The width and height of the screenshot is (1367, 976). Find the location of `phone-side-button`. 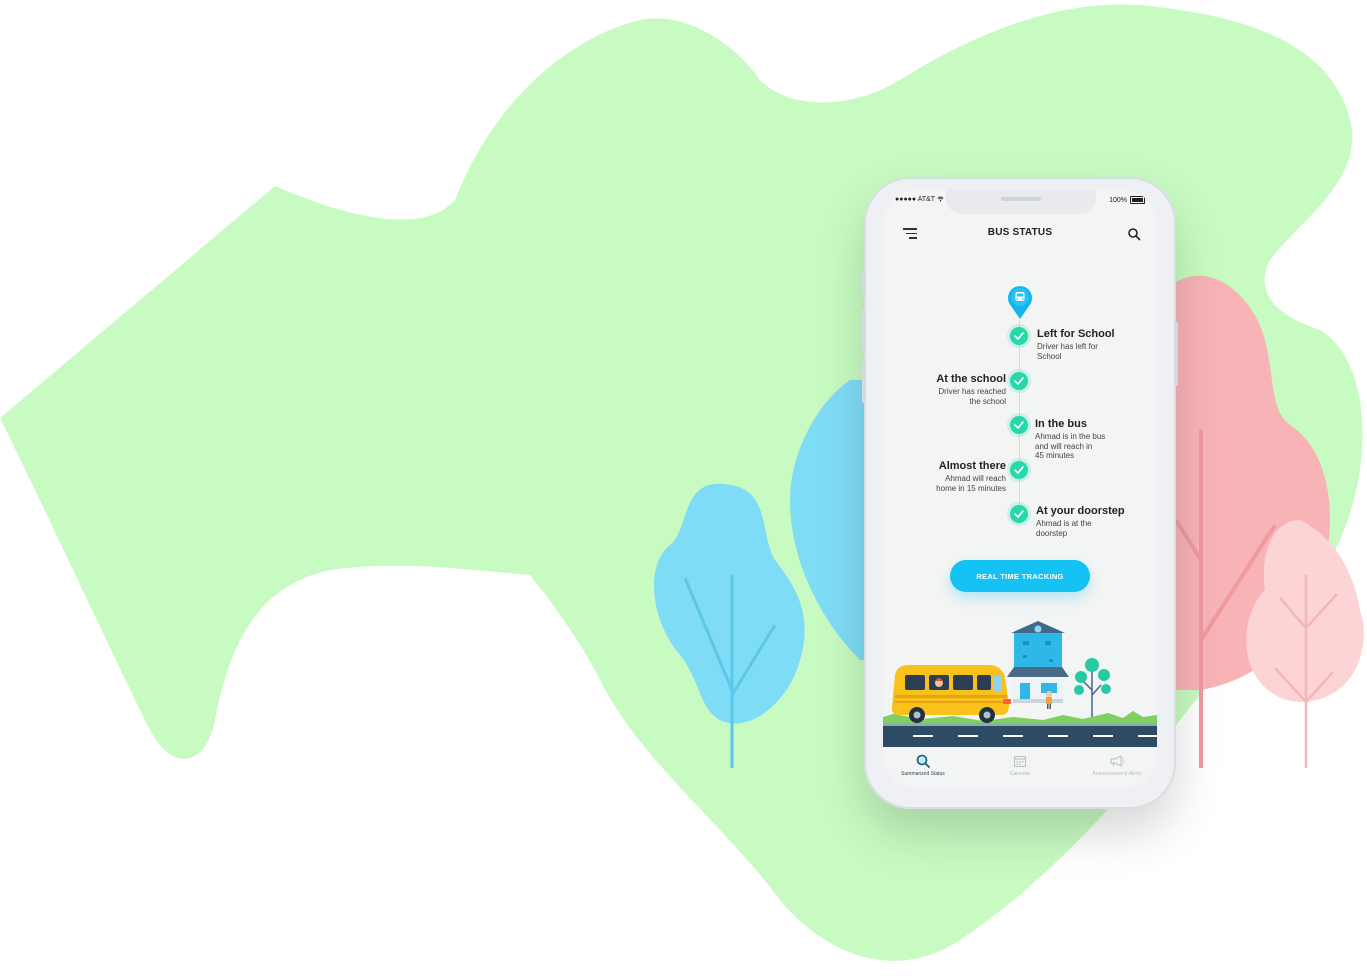

phone-side-button is located at coordinates (863, 283).